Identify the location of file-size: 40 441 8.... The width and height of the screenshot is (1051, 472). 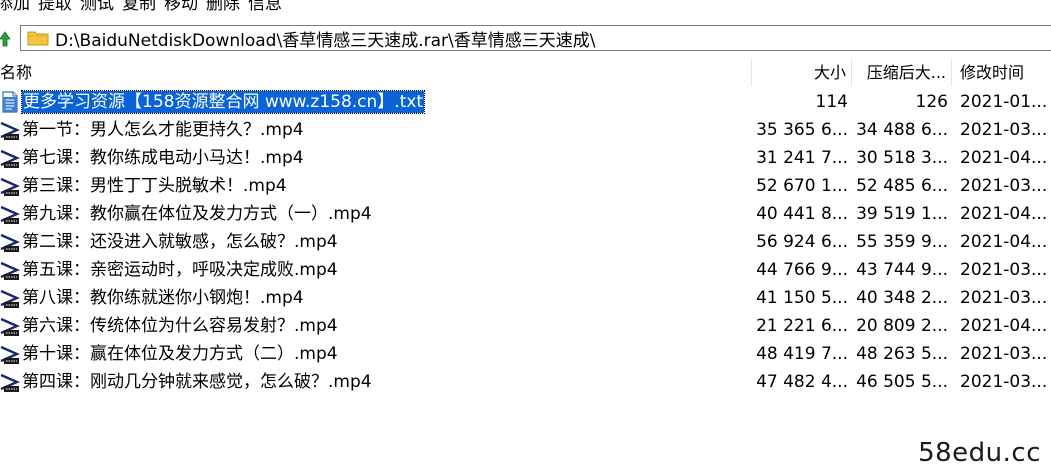
(802, 214).